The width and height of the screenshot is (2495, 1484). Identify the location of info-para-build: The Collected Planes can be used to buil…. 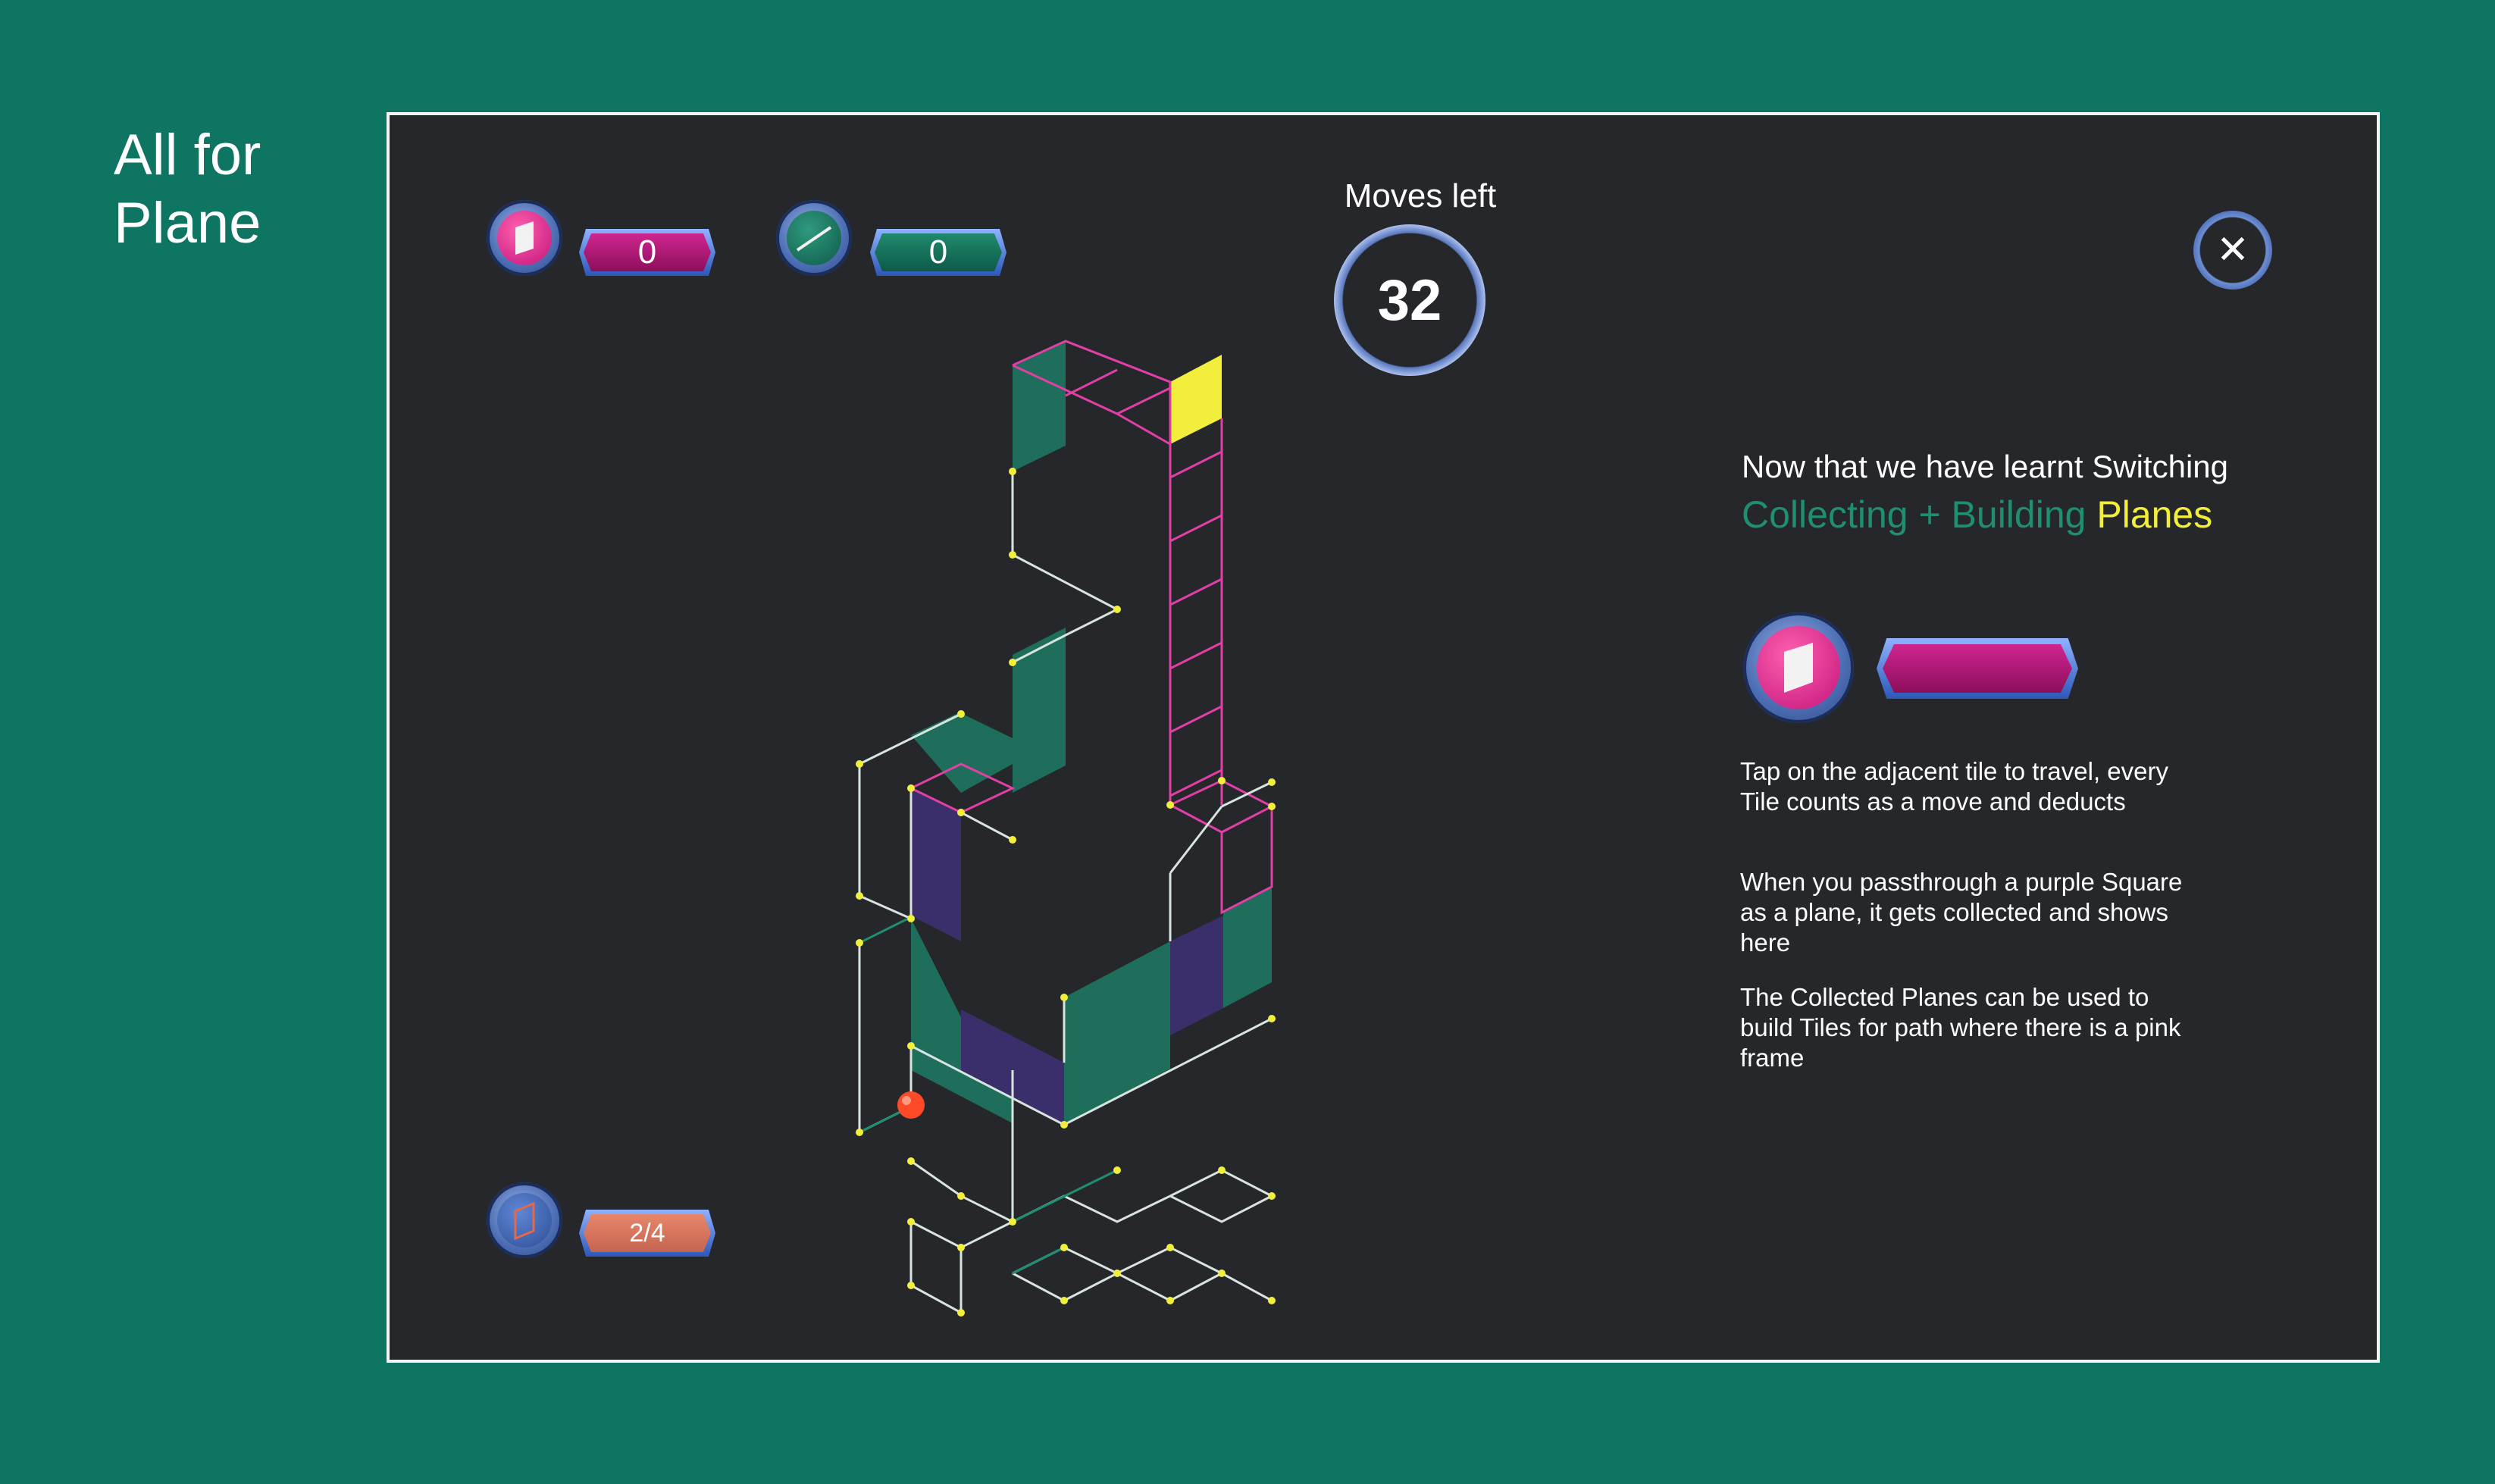
(1960, 1027).